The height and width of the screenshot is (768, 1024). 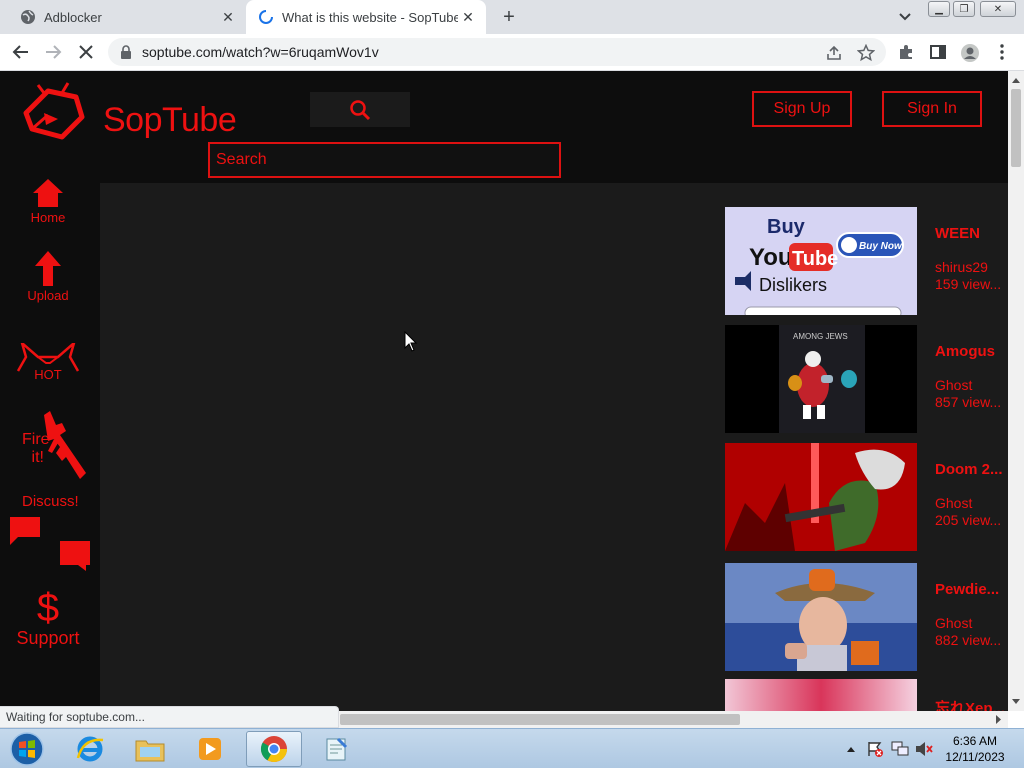 I want to click on sidebar-item-fire-it: Fire it!, so click(x=48, y=446).